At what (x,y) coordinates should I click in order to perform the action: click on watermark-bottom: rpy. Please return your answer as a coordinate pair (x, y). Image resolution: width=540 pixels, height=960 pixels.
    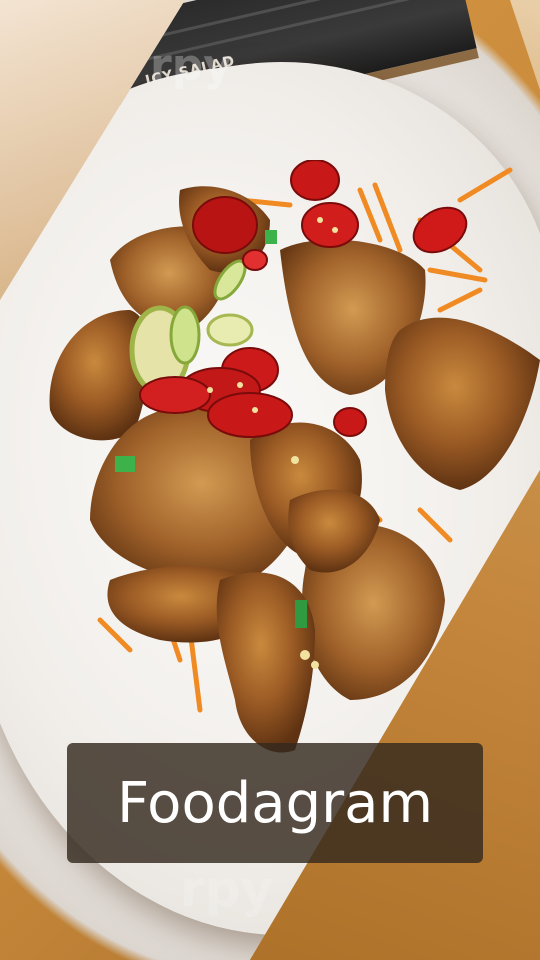
    Looking at the image, I should click on (227, 889).